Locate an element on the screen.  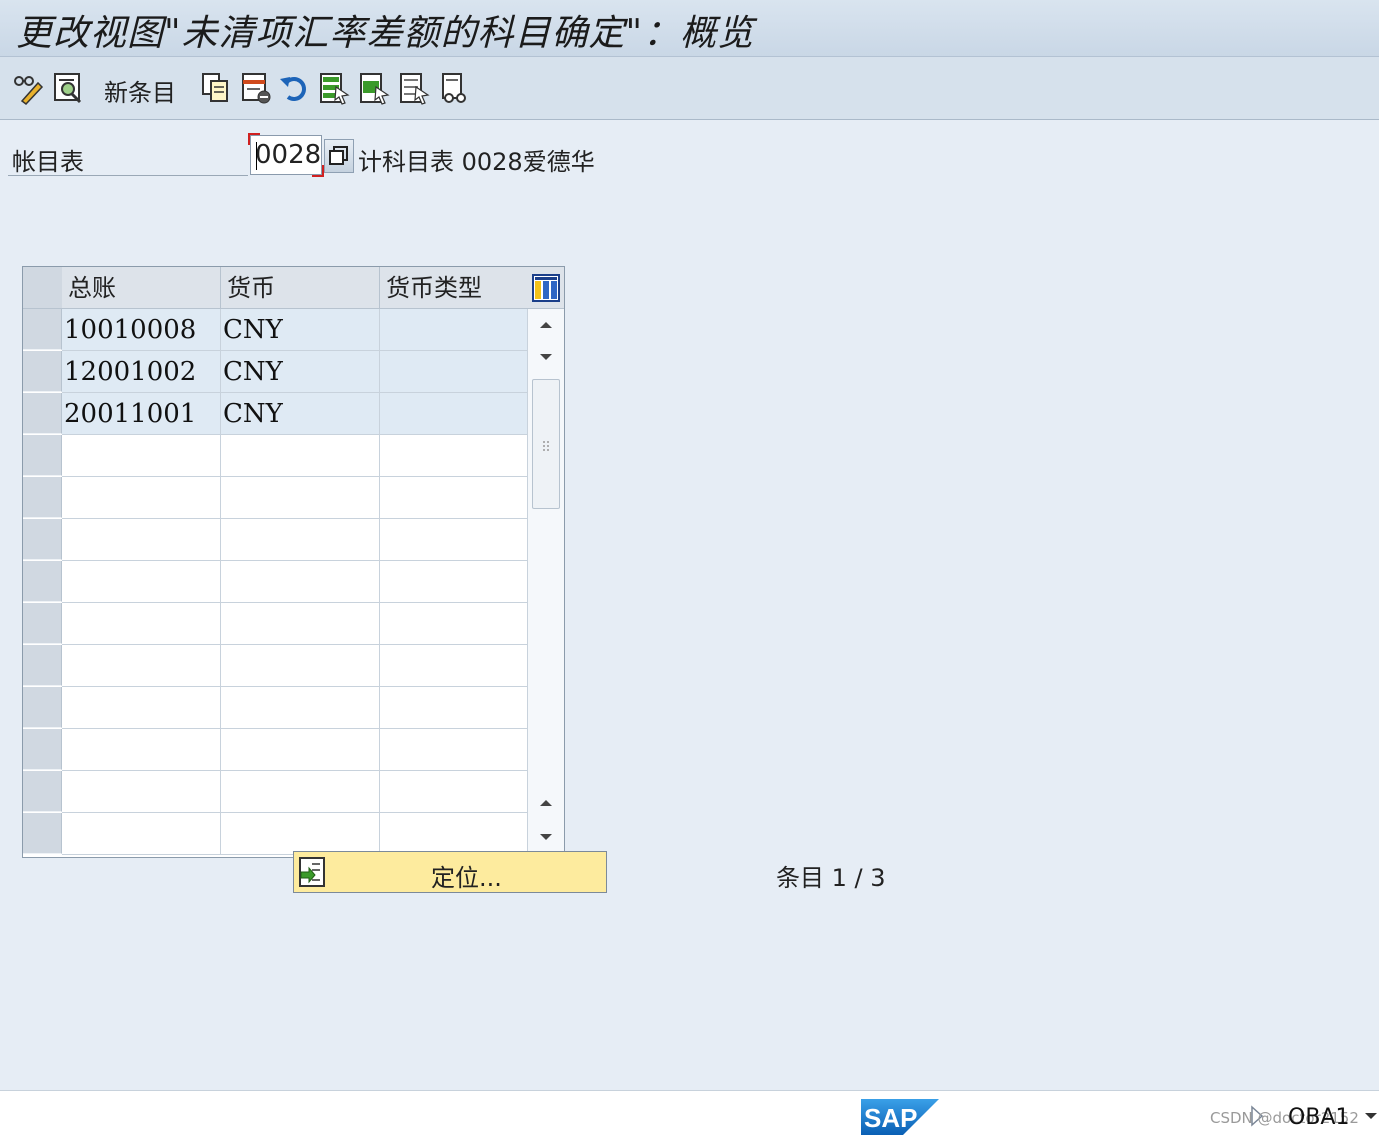
entries-counter: 条目 1 / 3 is located at coordinates (831, 878).